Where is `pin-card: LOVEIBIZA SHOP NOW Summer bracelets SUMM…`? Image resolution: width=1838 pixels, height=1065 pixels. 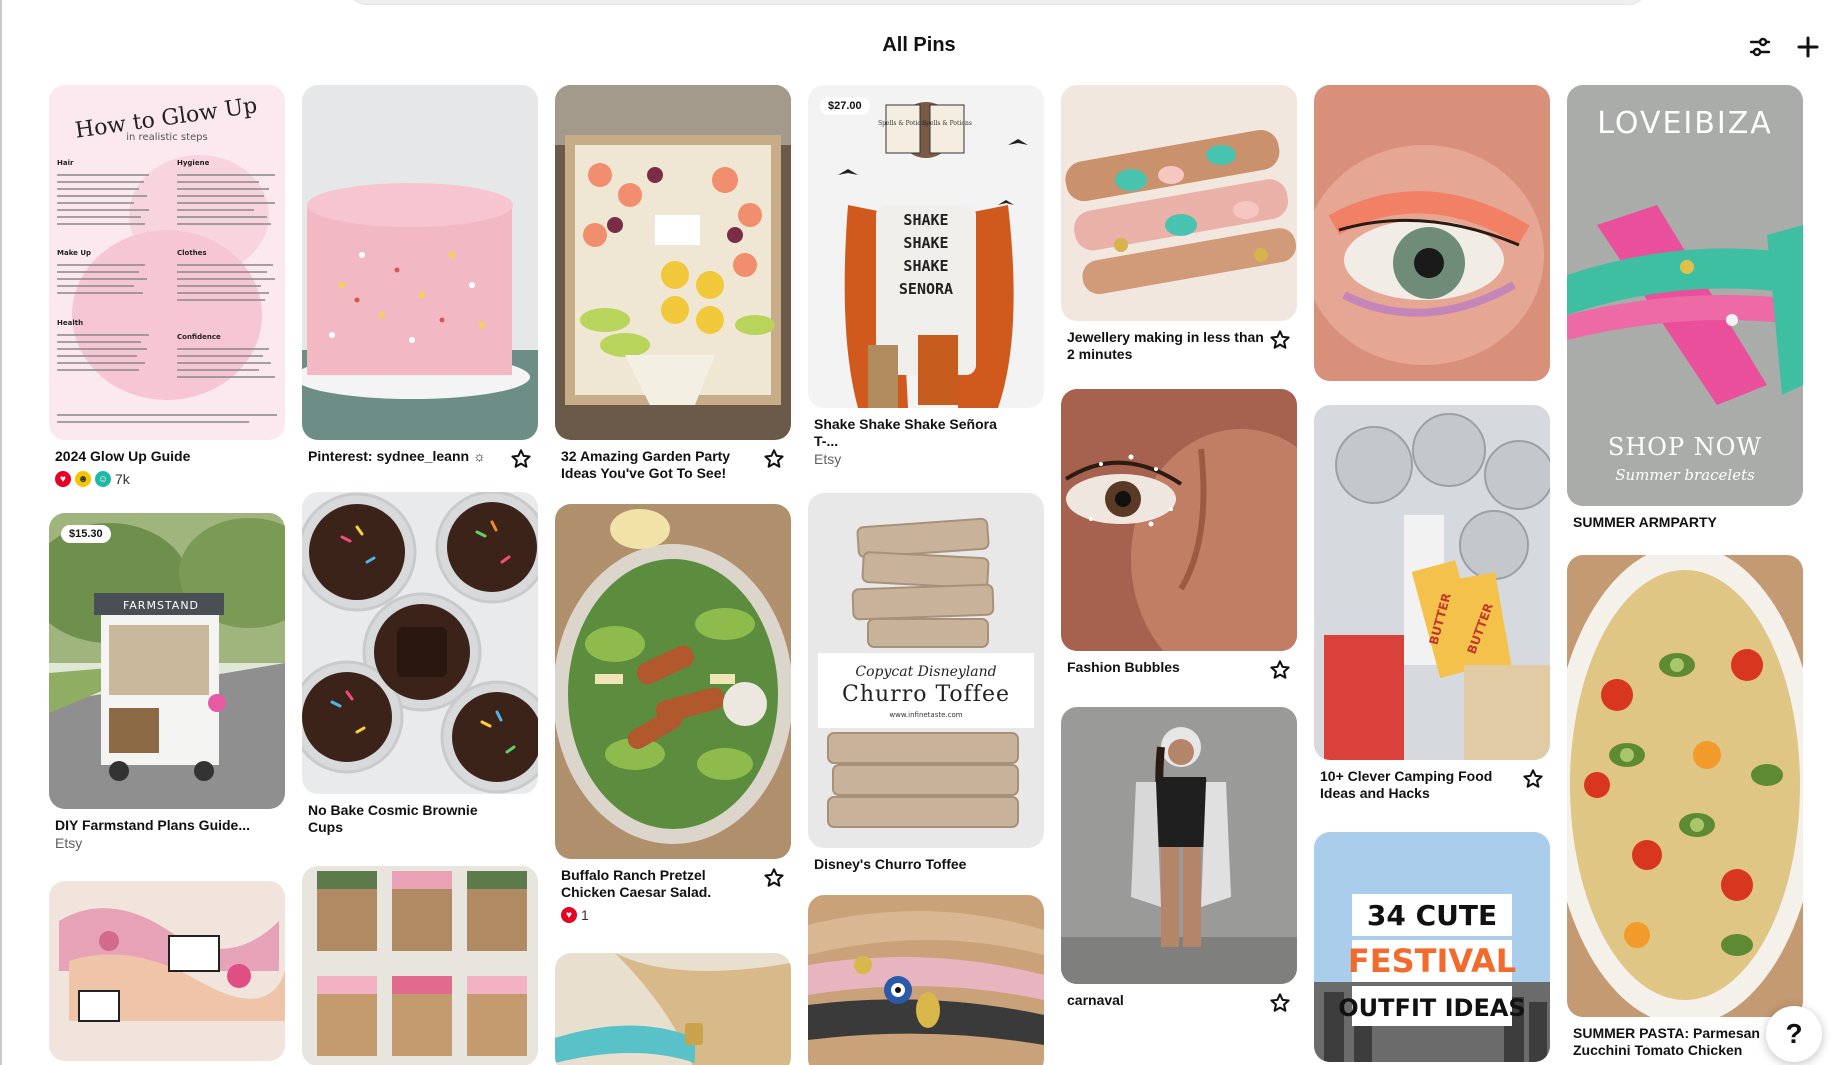 pin-card: LOVEIBIZA SHOP NOW Summer bracelets SUMM… is located at coordinates (1685, 308).